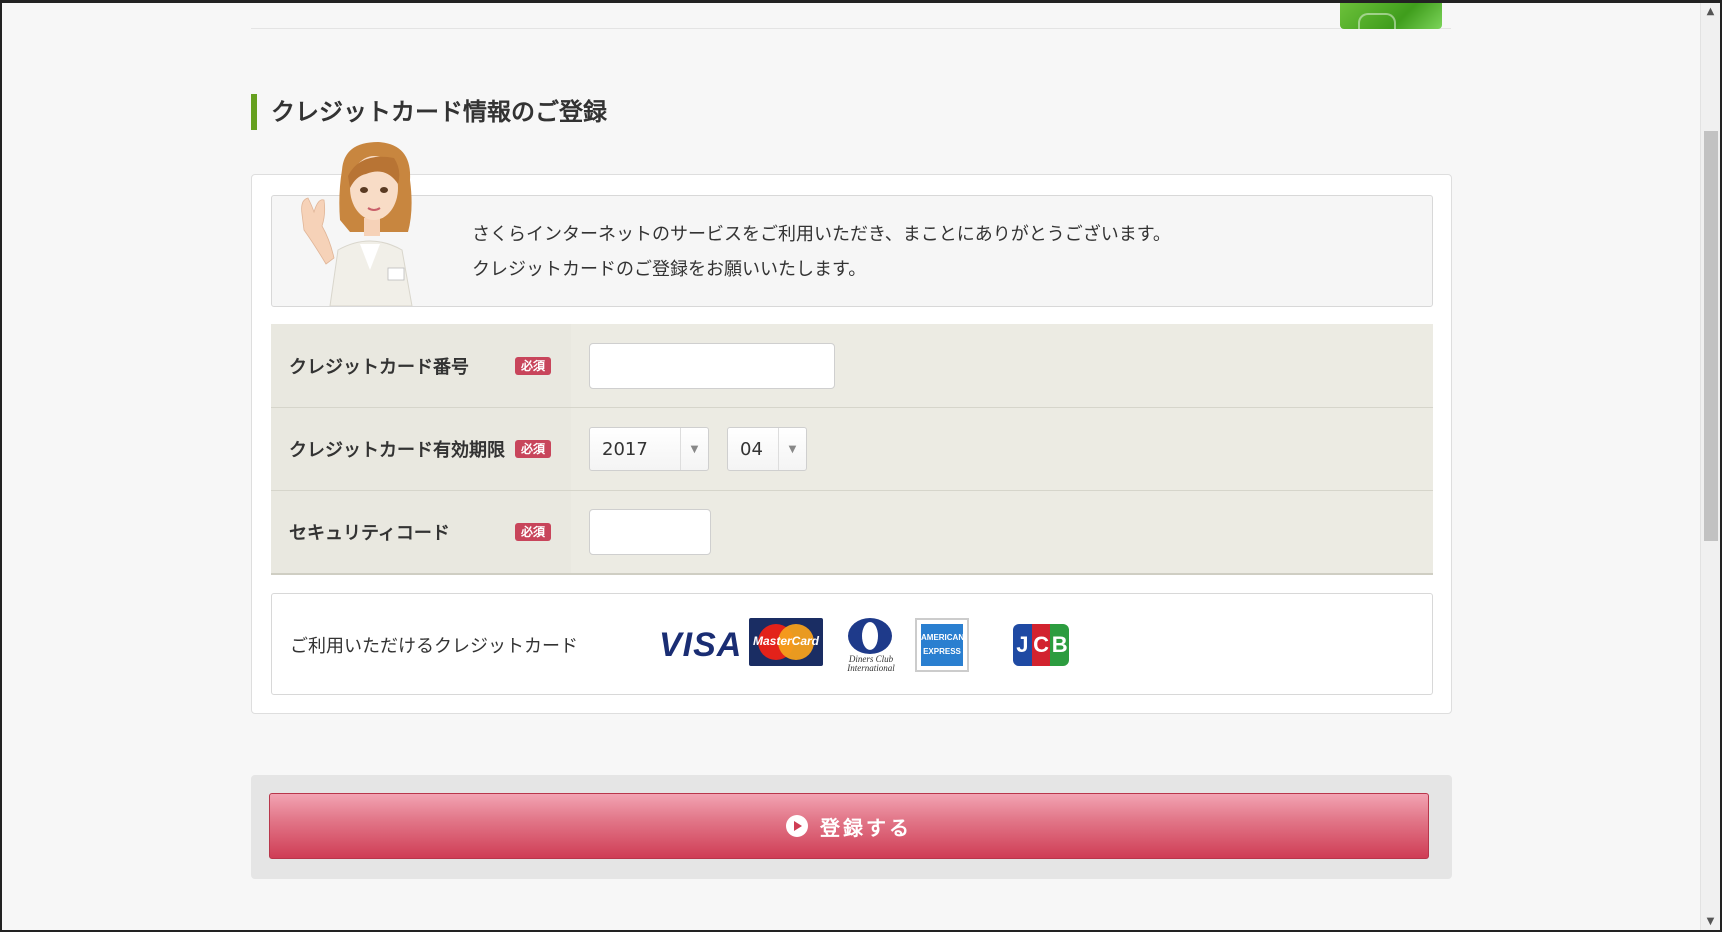 The image size is (1722, 932). Describe the element at coordinates (357, 224) in the screenshot. I see `support-staff-illustration` at that location.